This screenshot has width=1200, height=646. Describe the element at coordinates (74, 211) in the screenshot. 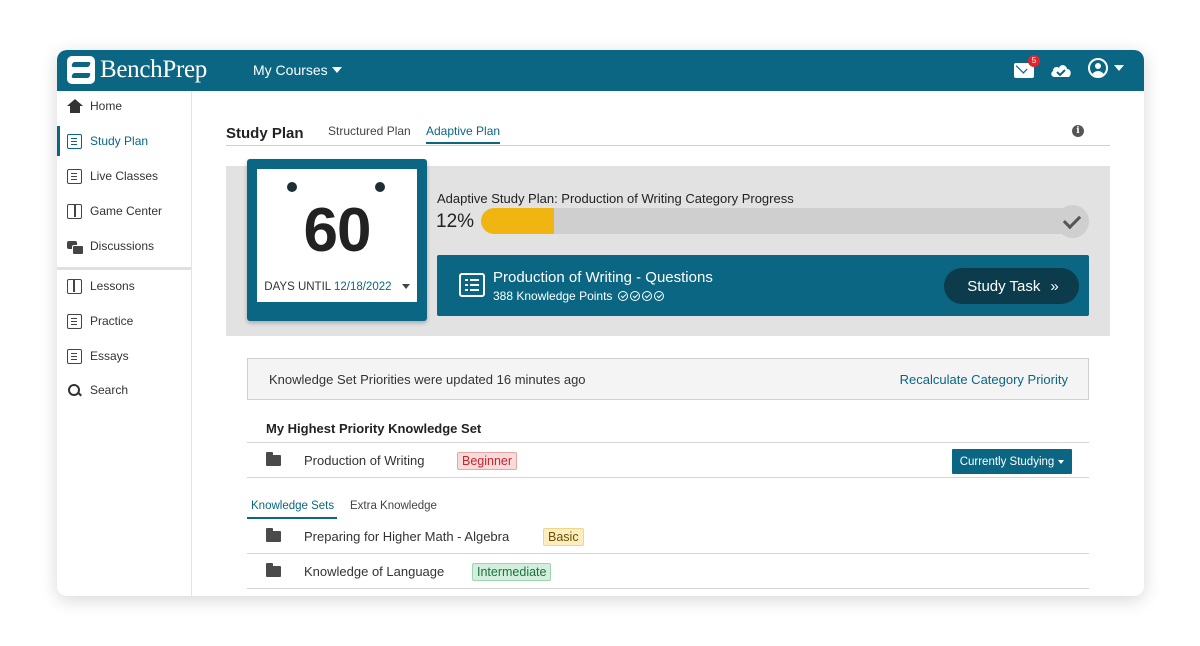

I see `game-center-icon` at that location.